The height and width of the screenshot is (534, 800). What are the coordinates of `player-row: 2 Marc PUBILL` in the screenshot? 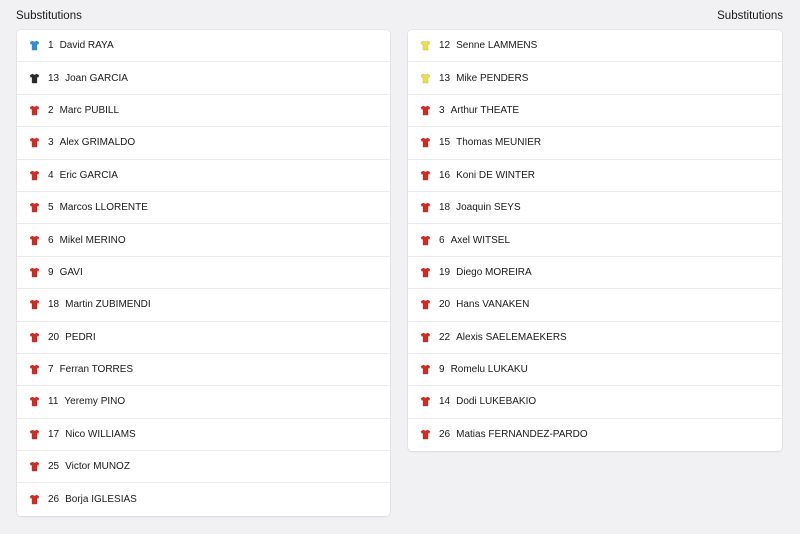 It's located at (203, 111).